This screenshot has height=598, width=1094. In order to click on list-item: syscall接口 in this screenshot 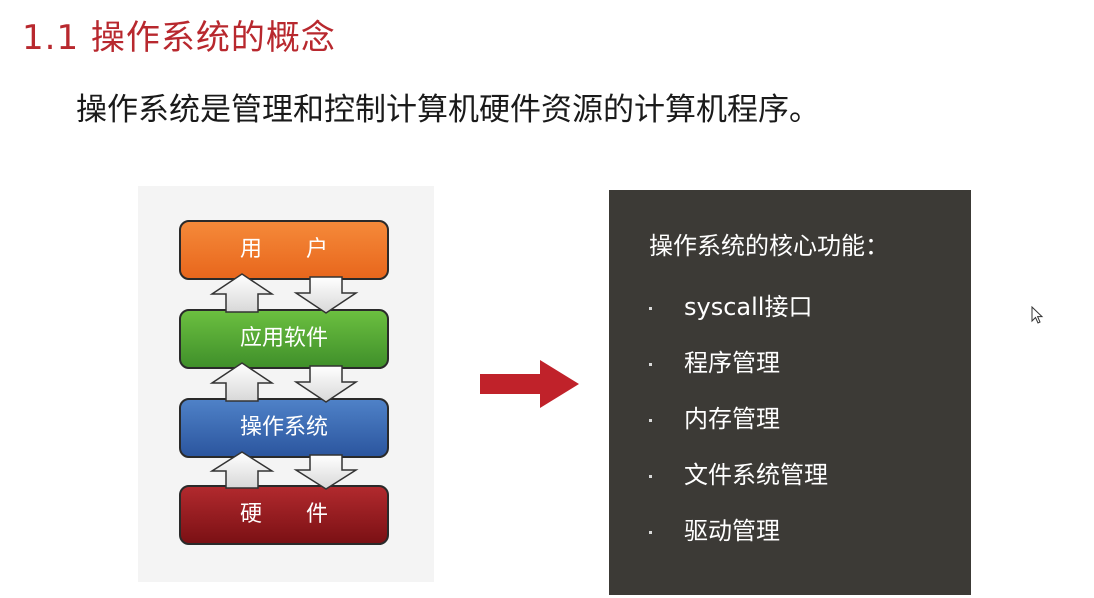, I will do `click(738, 304)`.